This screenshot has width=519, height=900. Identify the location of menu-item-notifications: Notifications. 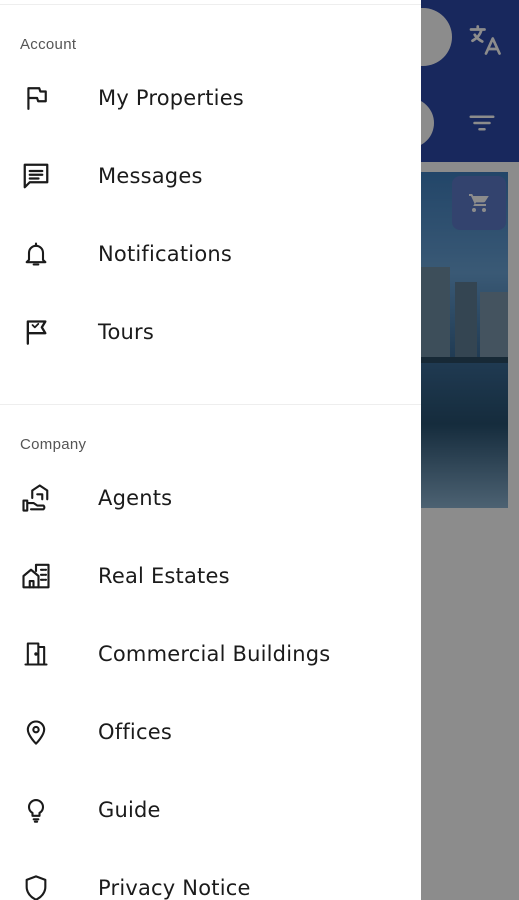
(210, 254).